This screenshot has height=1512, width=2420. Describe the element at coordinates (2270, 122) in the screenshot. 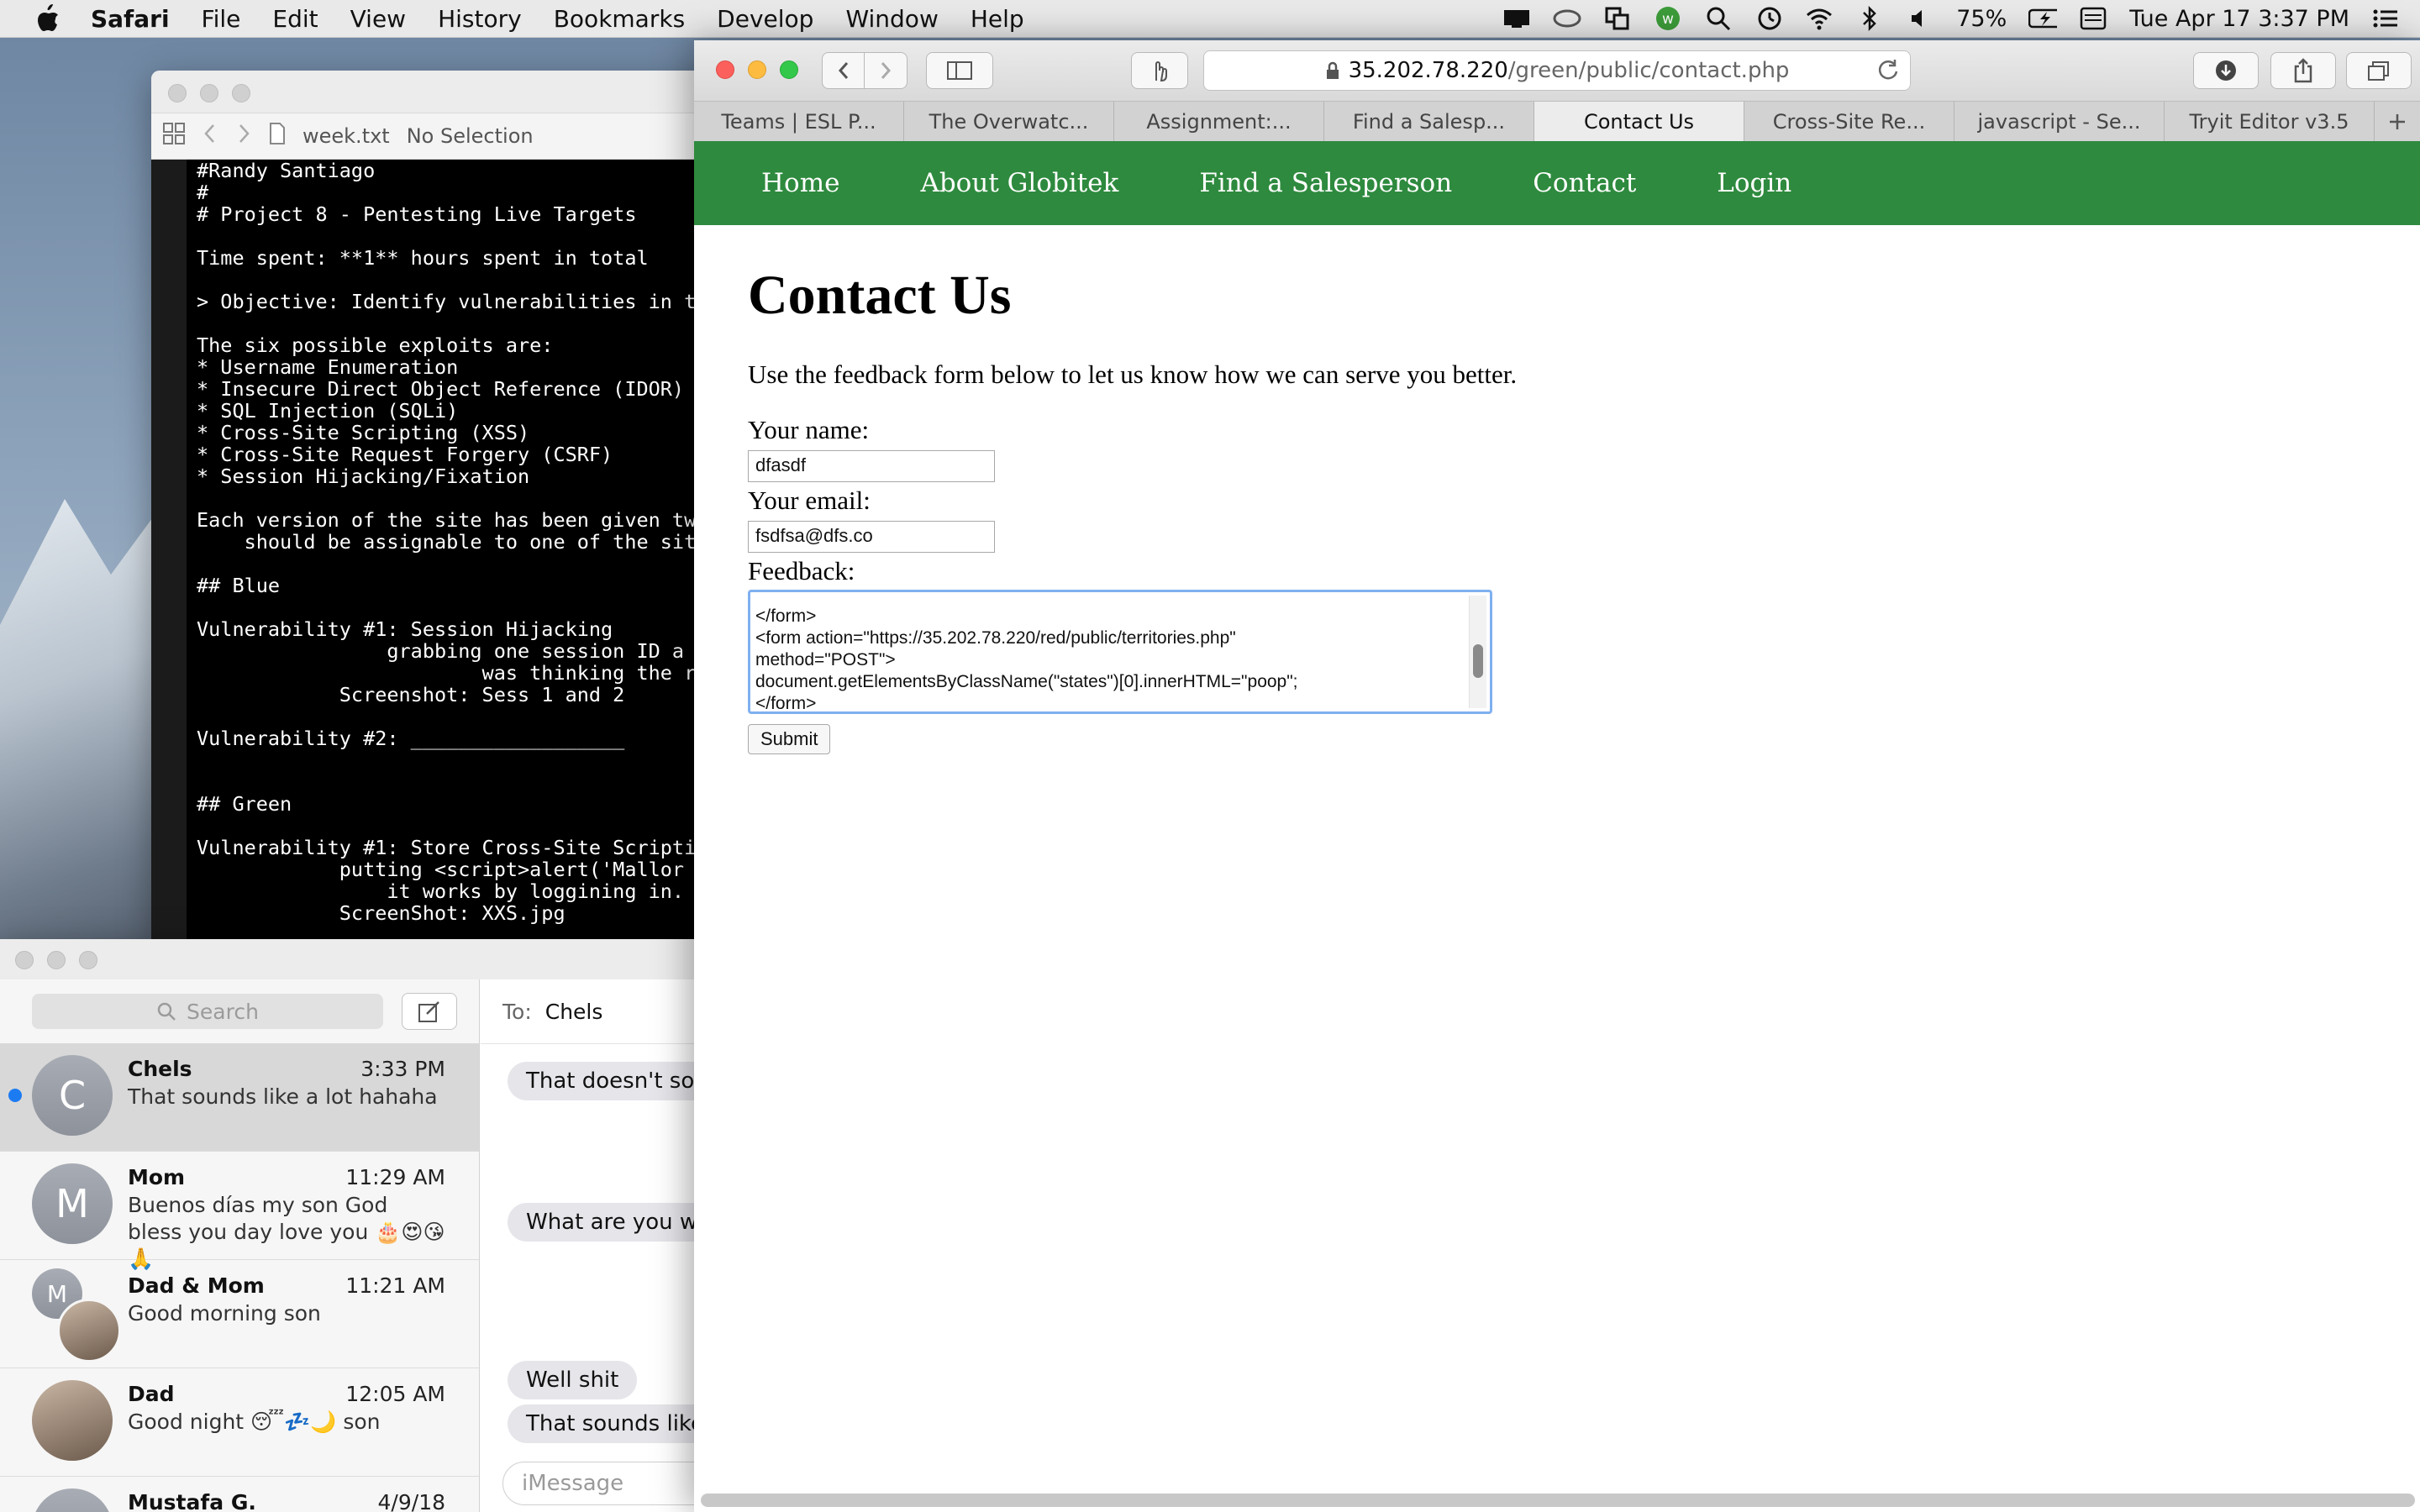

I see `tab-tryit-editor: Tryit Editor v3.5` at that location.